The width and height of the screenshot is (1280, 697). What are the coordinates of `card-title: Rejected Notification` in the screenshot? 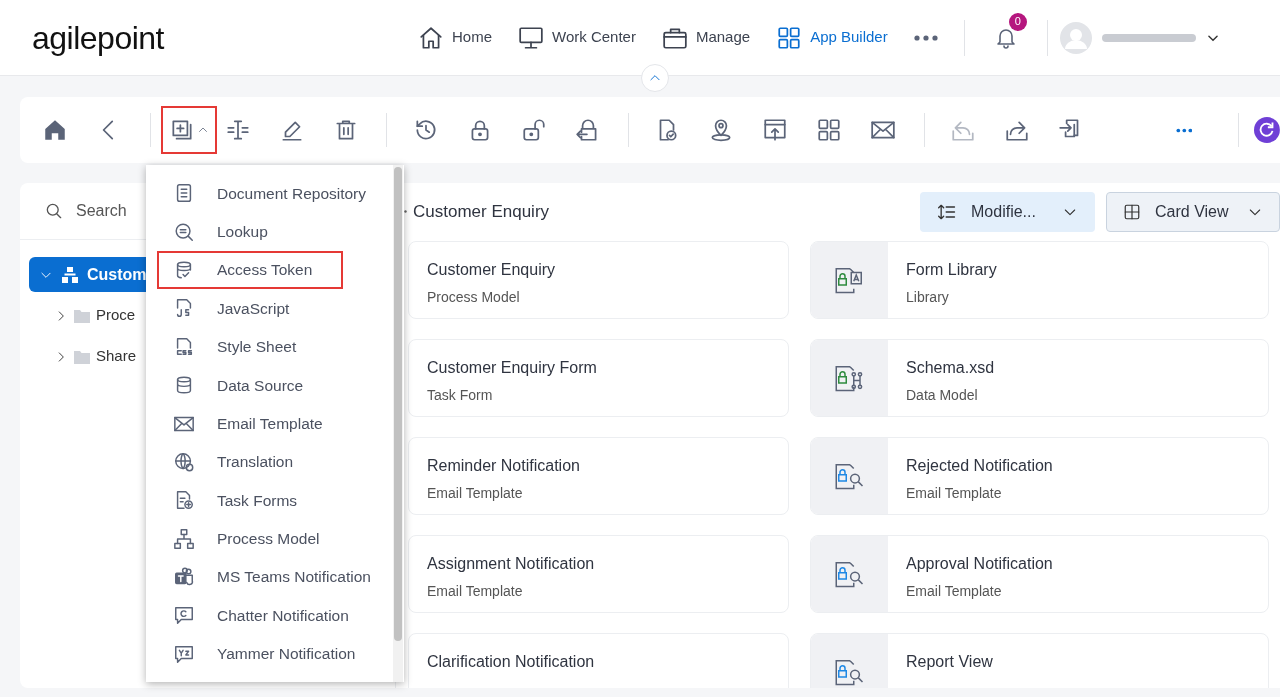 It's located at (979, 466).